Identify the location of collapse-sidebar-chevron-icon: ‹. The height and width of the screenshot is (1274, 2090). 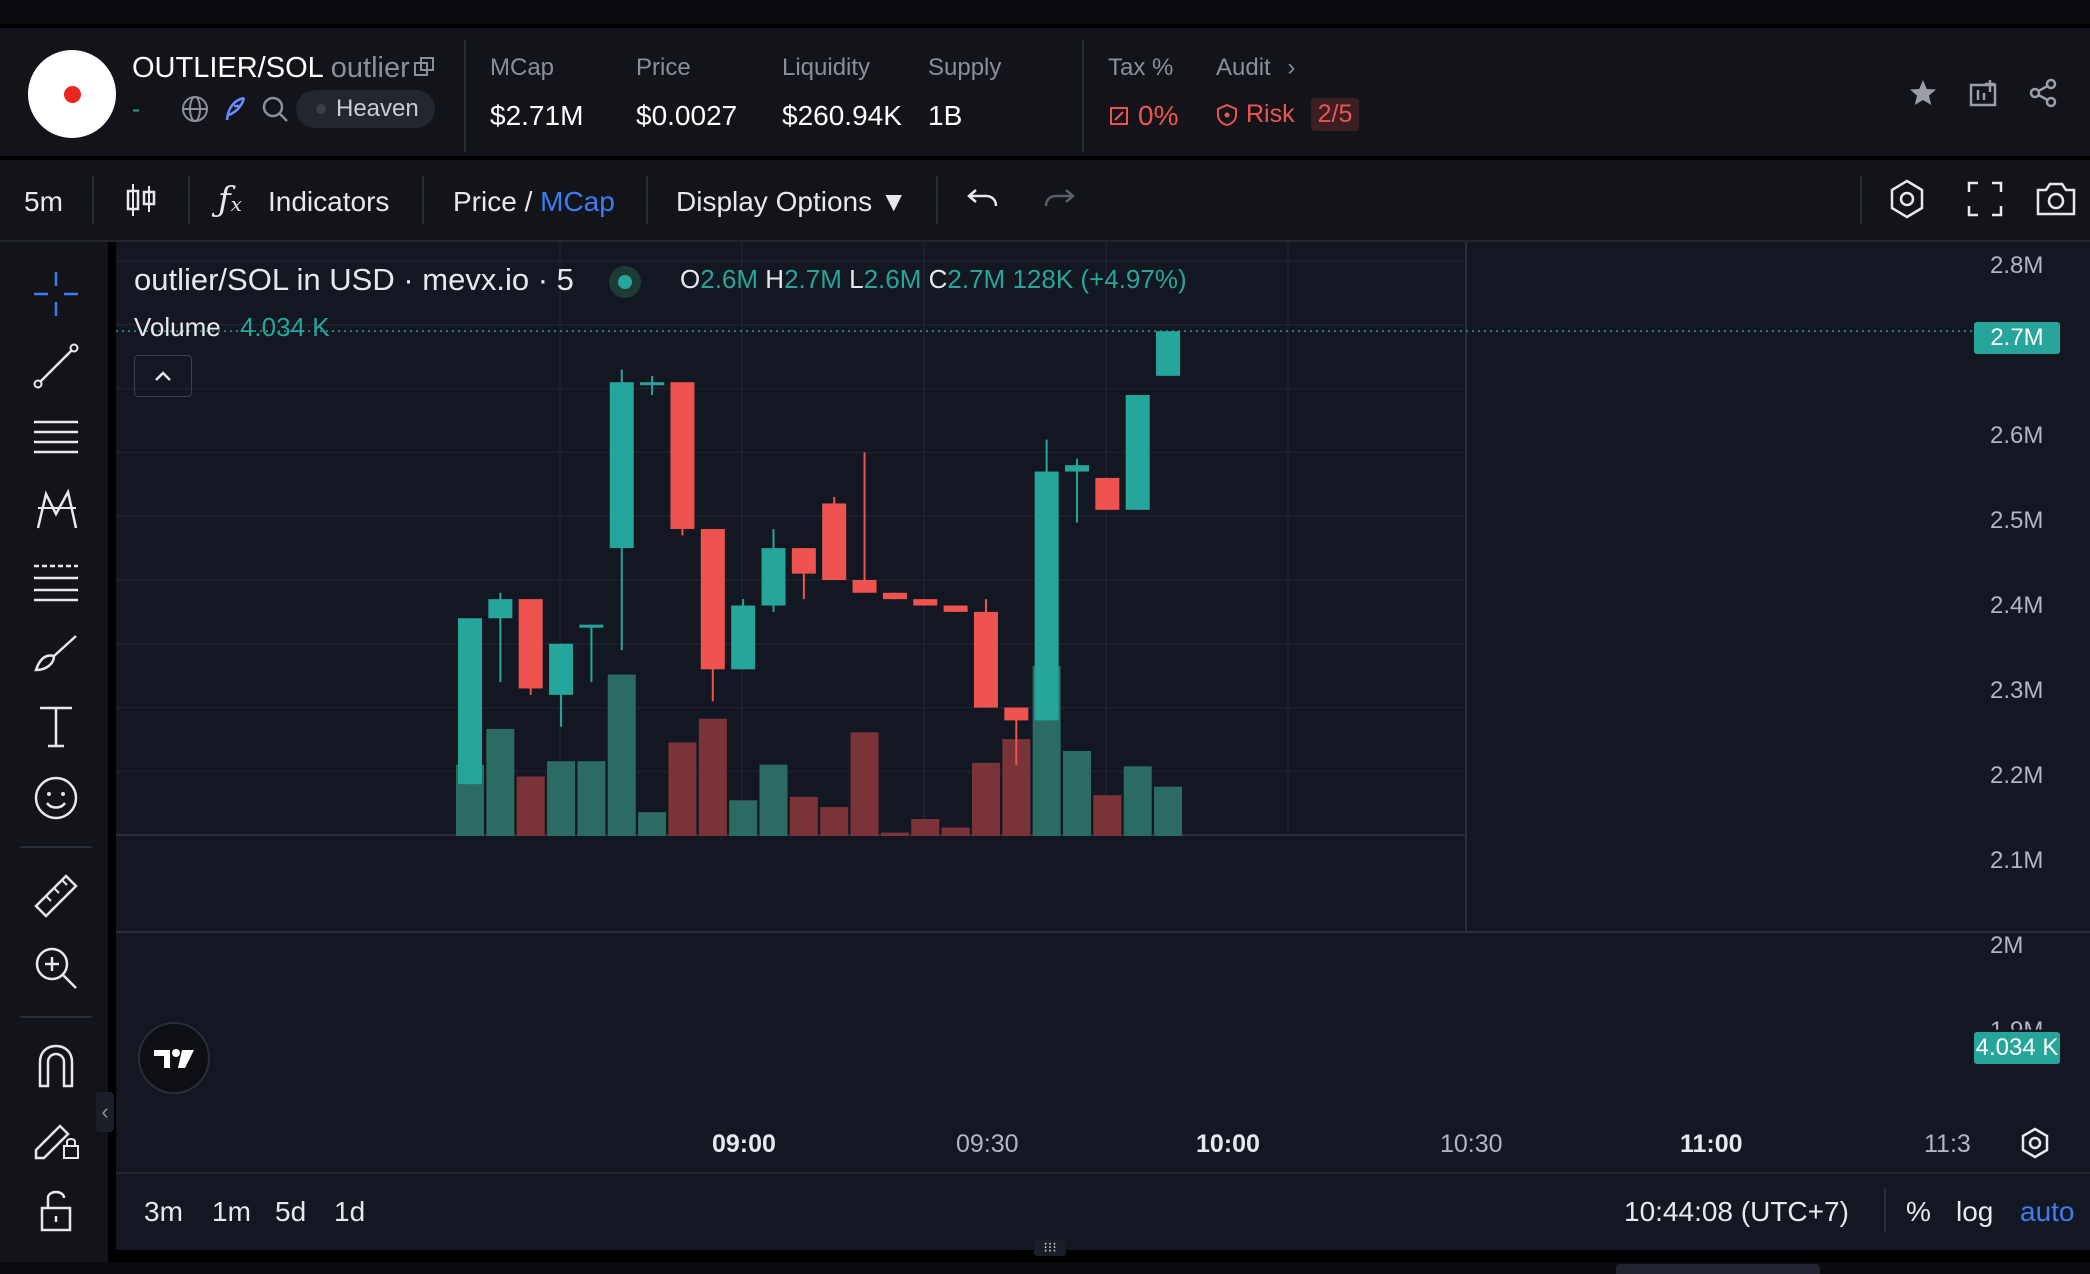
(105, 1112).